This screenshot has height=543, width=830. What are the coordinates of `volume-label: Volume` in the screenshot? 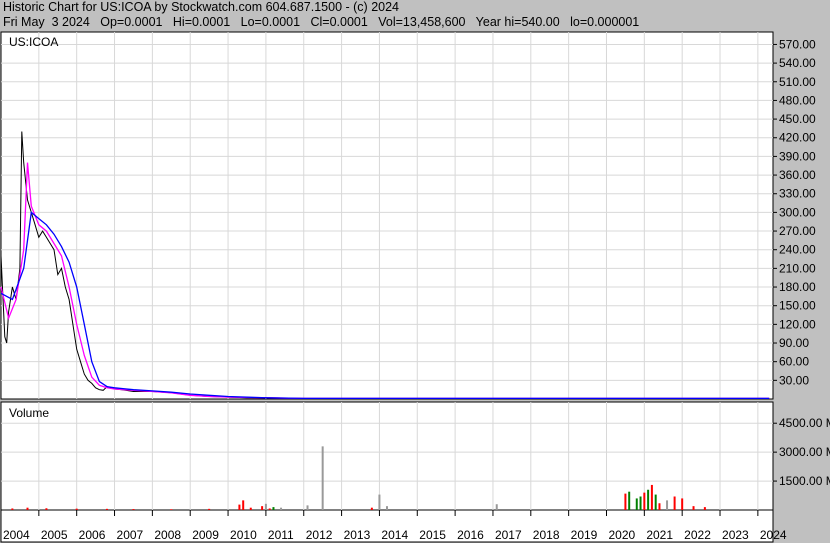 It's located at (29, 413).